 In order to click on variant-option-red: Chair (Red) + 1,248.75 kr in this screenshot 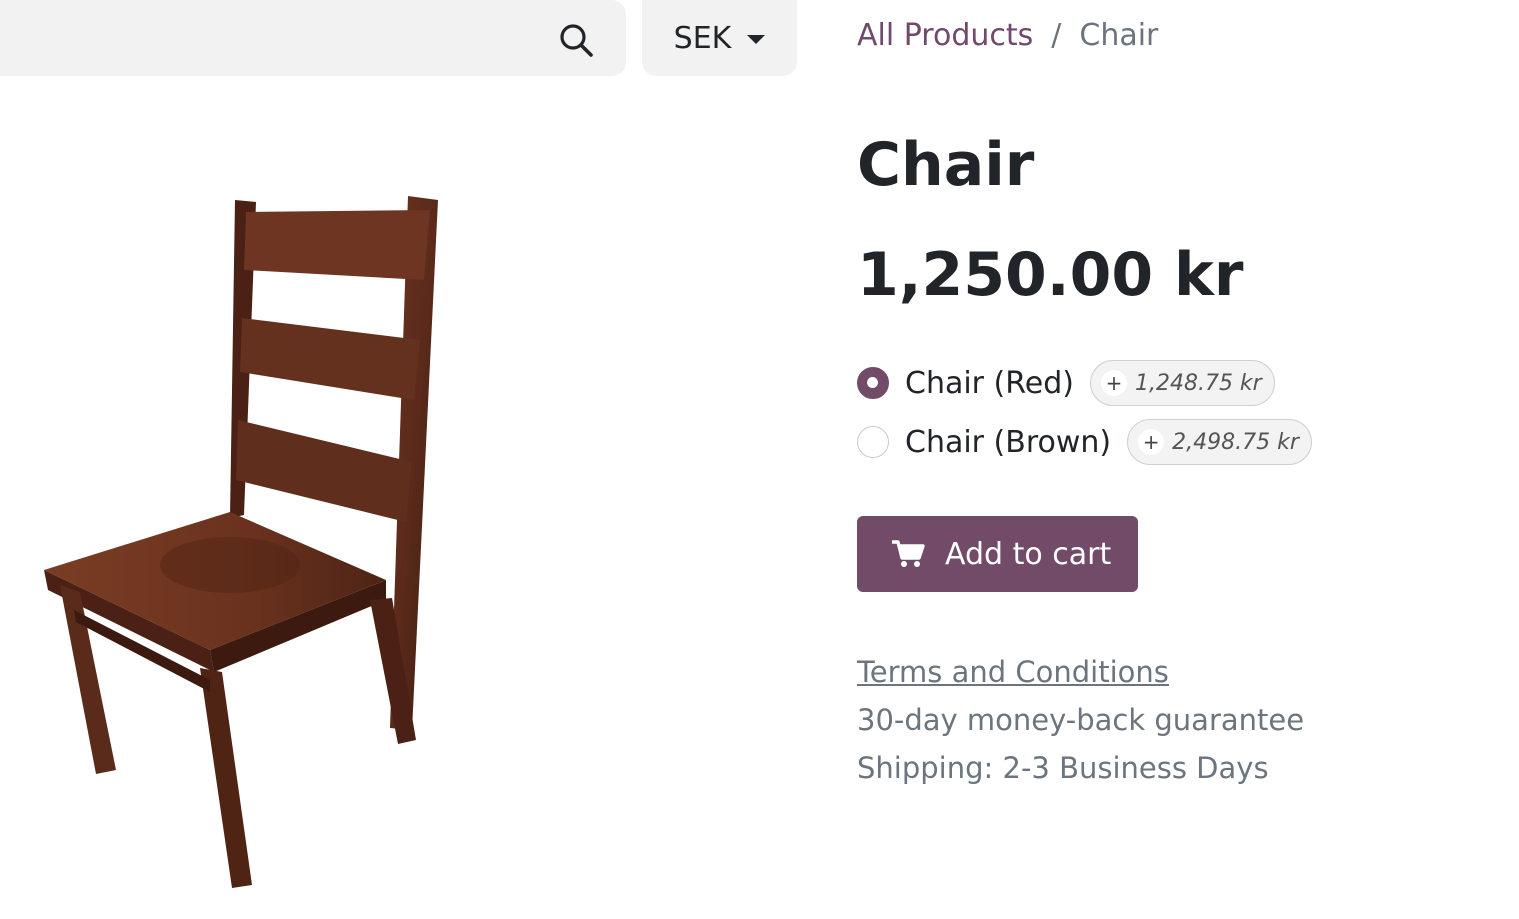, I will do `click(1066, 383)`.